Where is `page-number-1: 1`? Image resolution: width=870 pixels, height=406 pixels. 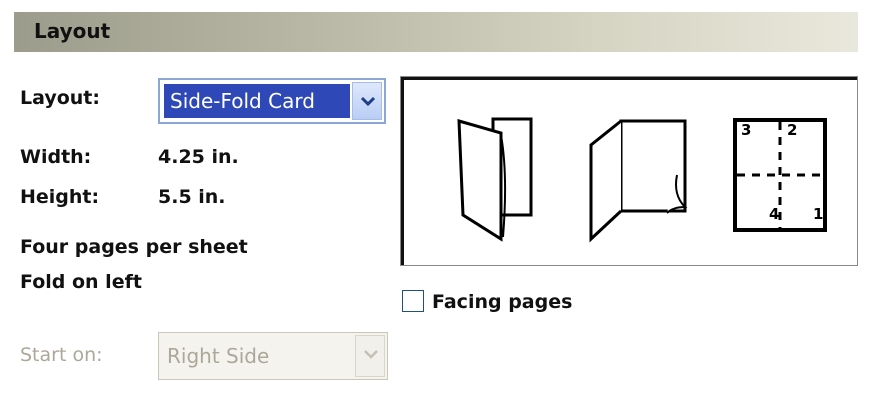
page-number-1: 1 is located at coordinates (818, 214).